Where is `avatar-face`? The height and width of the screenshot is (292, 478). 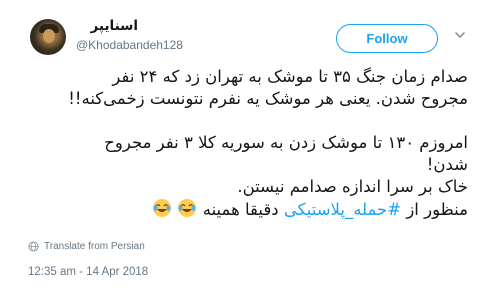 avatar-face is located at coordinates (49, 36).